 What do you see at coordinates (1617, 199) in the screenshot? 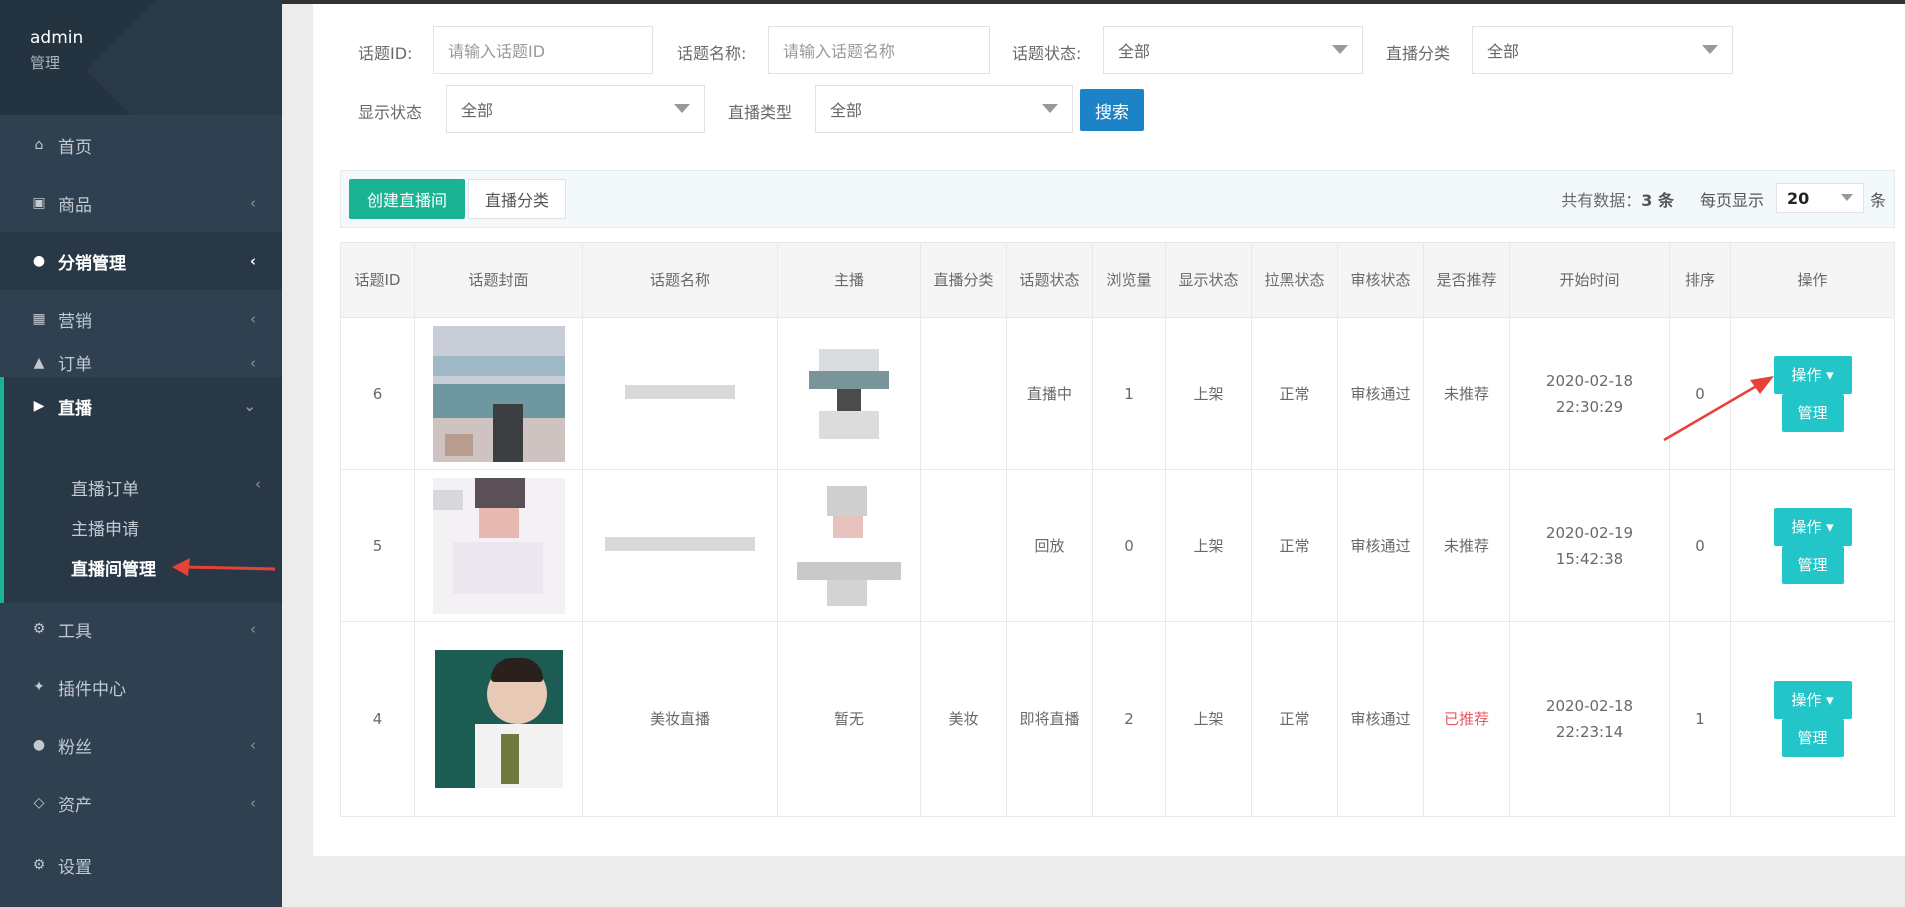
I see `total-count: 共有数据：3 条` at bounding box center [1617, 199].